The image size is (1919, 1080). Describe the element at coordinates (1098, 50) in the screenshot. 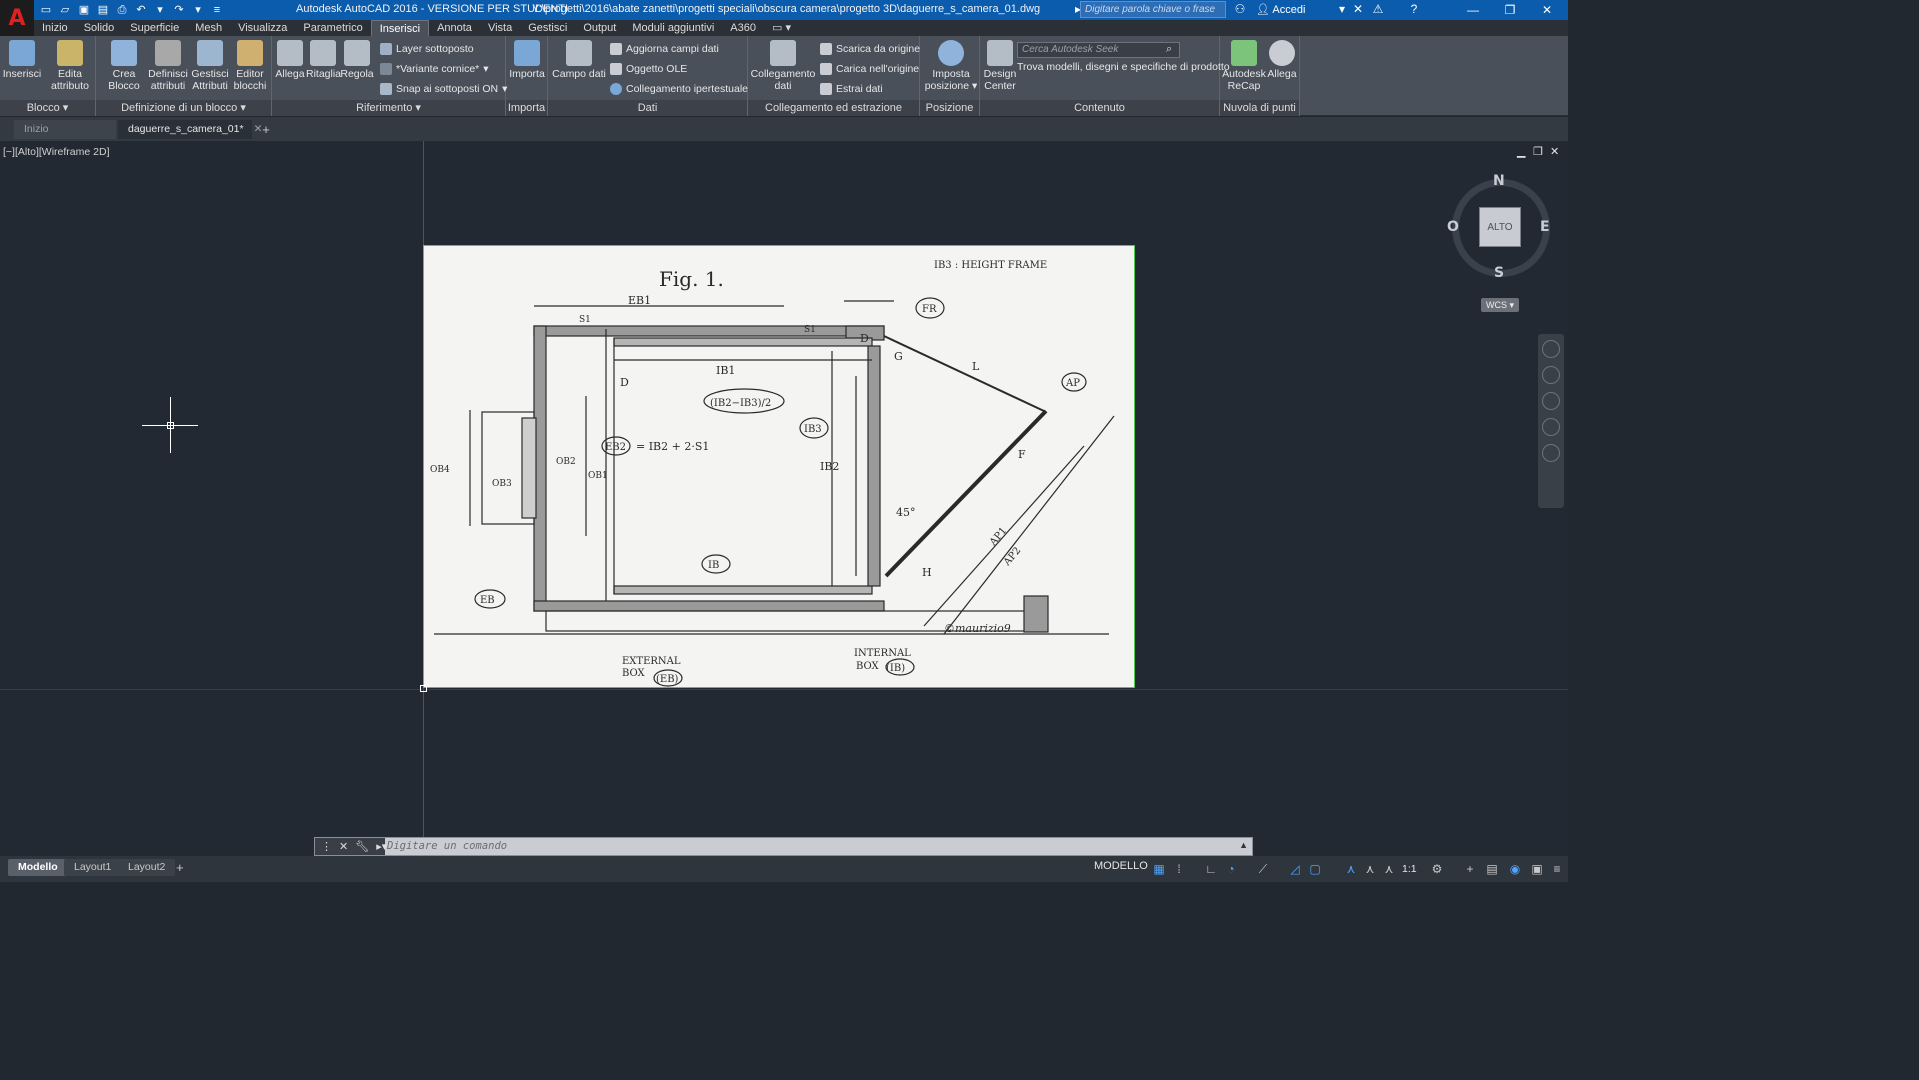

I see `seek-search-input: Cerca Autodesk Seek` at that location.